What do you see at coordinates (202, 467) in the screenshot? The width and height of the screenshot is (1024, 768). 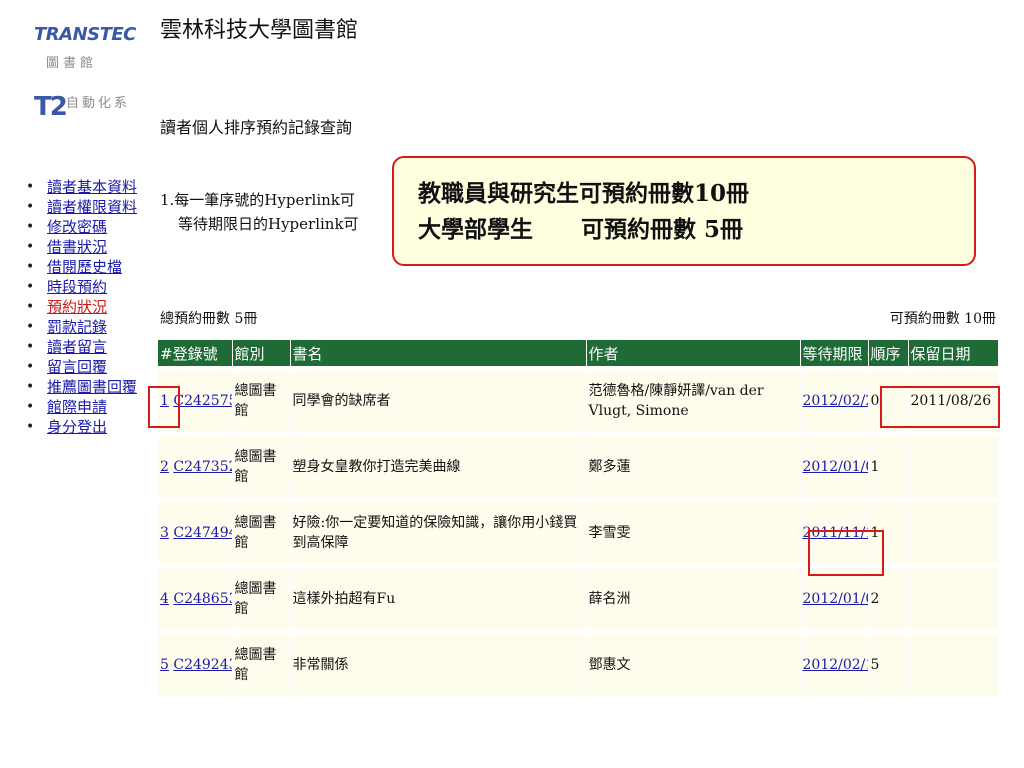 I see `barcode-link: C247352` at bounding box center [202, 467].